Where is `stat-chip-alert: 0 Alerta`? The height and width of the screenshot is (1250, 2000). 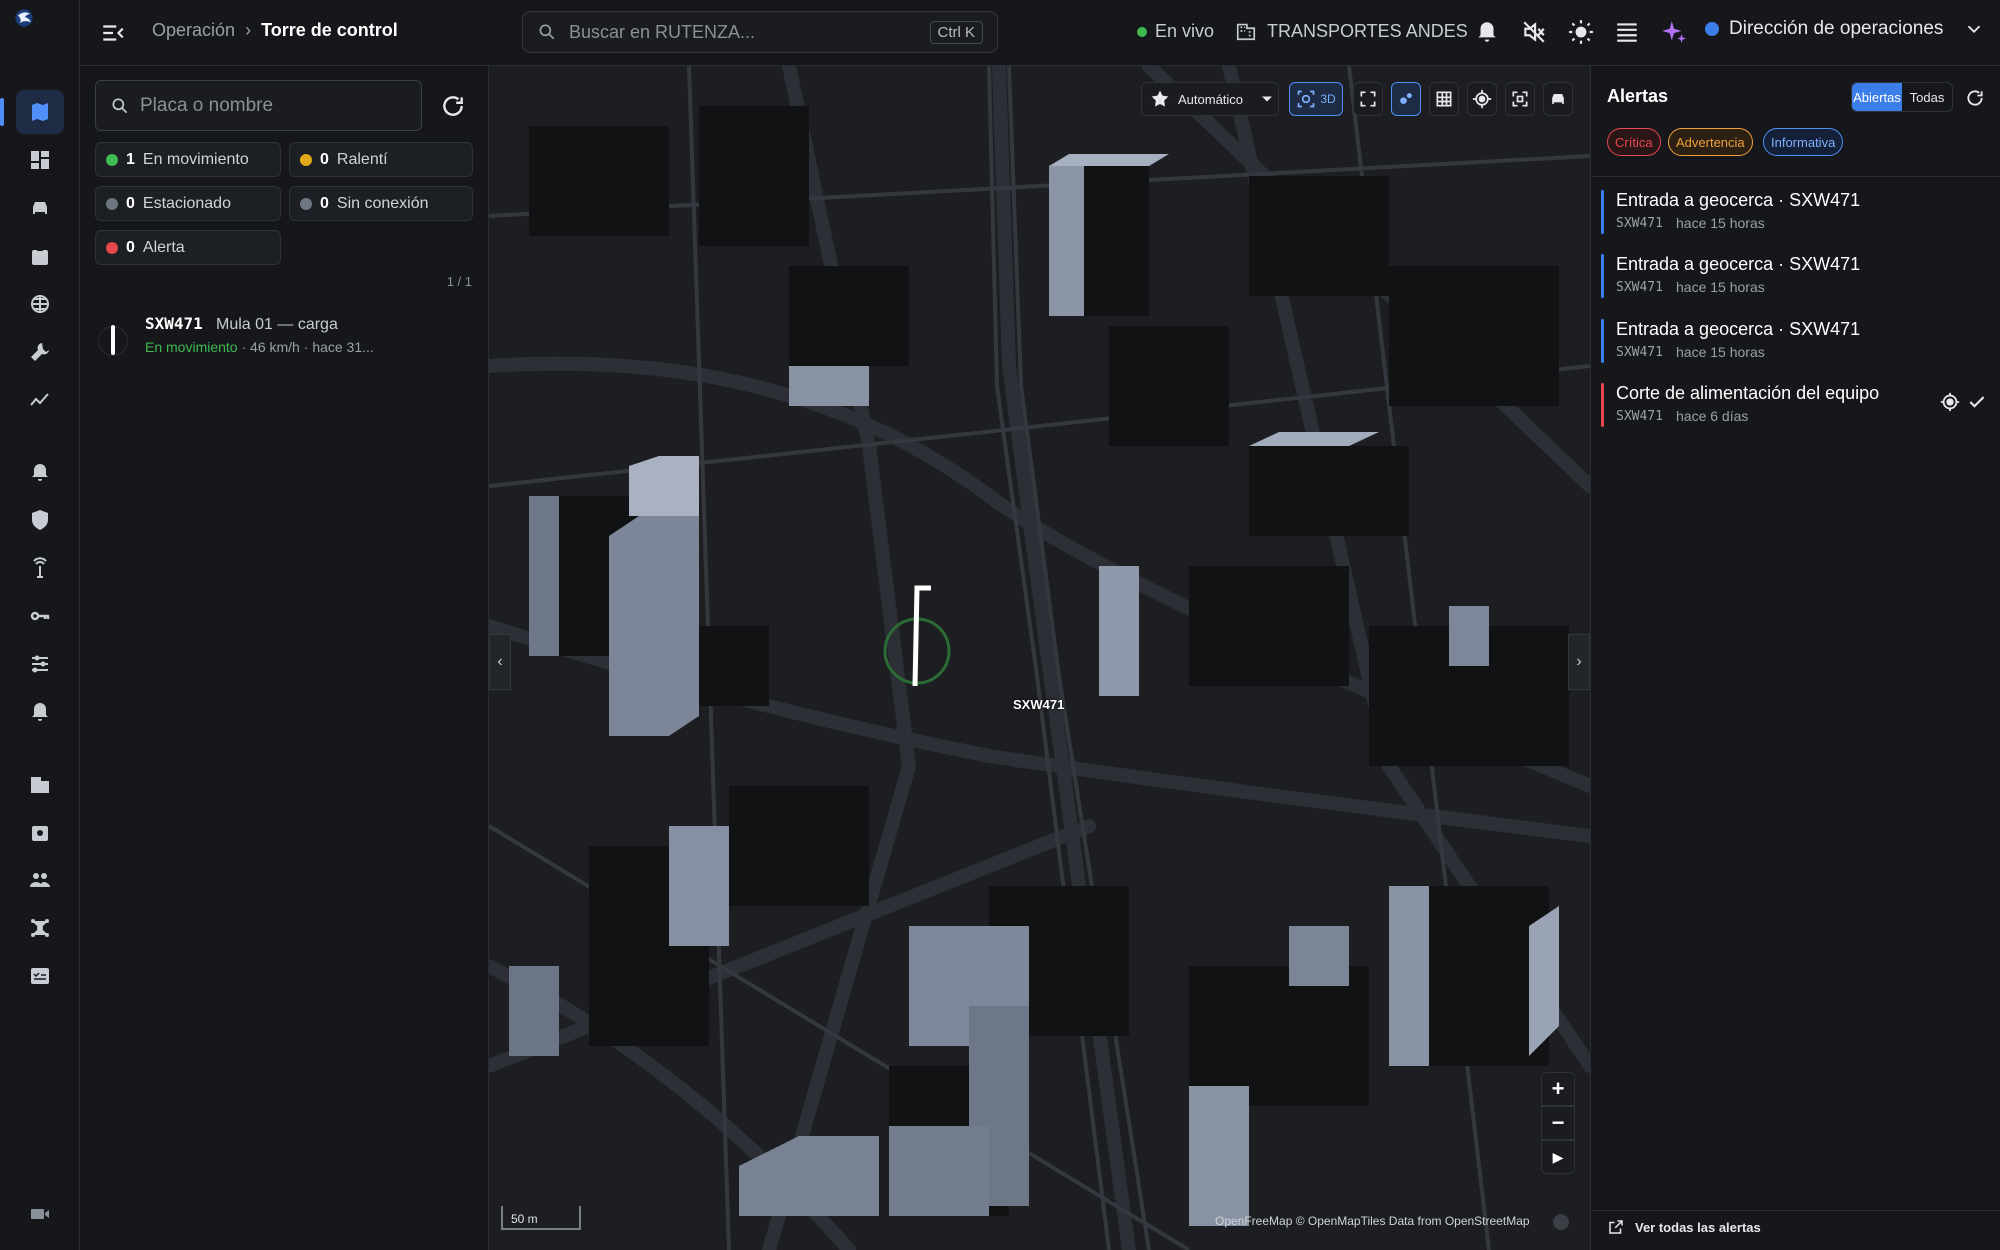 stat-chip-alert: 0 Alerta is located at coordinates (188, 247).